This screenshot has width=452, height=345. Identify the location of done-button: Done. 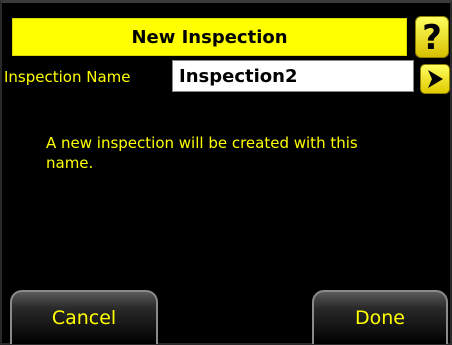
(380, 317).